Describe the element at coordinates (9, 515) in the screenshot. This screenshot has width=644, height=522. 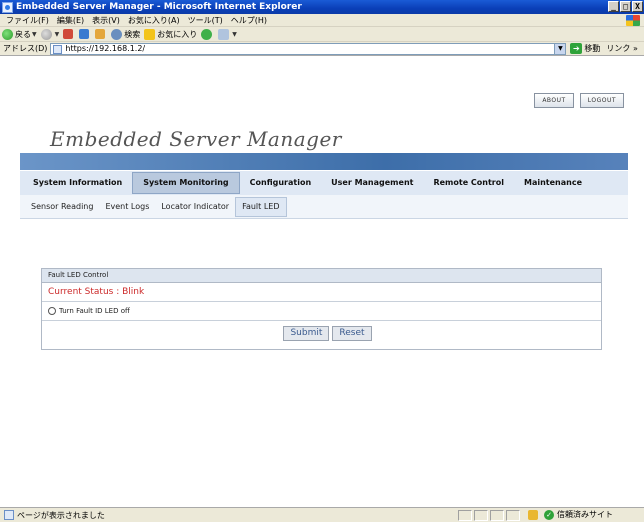
I see `page-done-icon` at that location.